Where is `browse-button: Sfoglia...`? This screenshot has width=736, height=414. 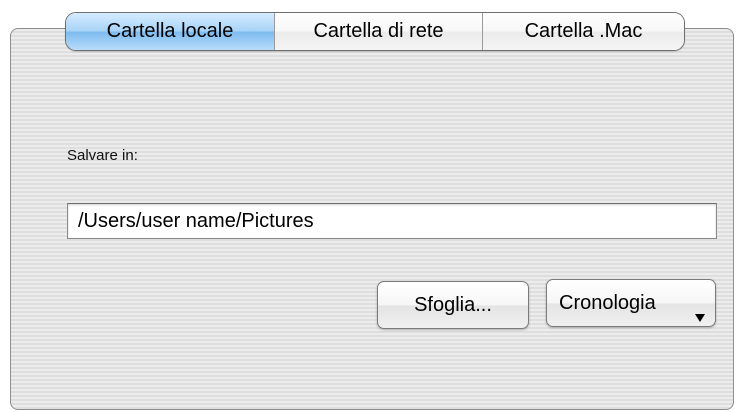
browse-button: Sfoglia... is located at coordinates (453, 305).